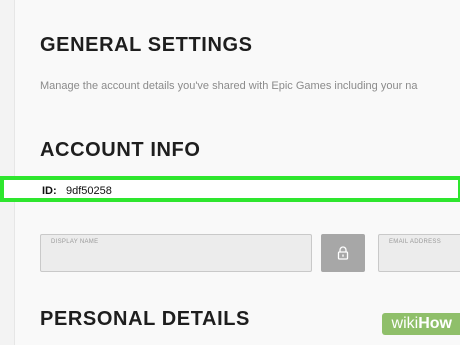 This screenshot has width=460, height=345. What do you see at coordinates (176, 253) in the screenshot?
I see `display-name-field: DISPLAY NAME` at bounding box center [176, 253].